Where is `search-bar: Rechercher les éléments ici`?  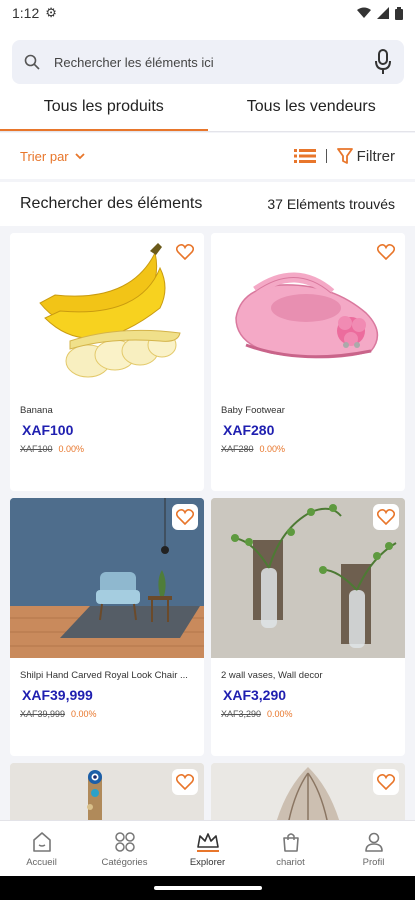
search-bar: Rechercher les éléments ici is located at coordinates (208, 62).